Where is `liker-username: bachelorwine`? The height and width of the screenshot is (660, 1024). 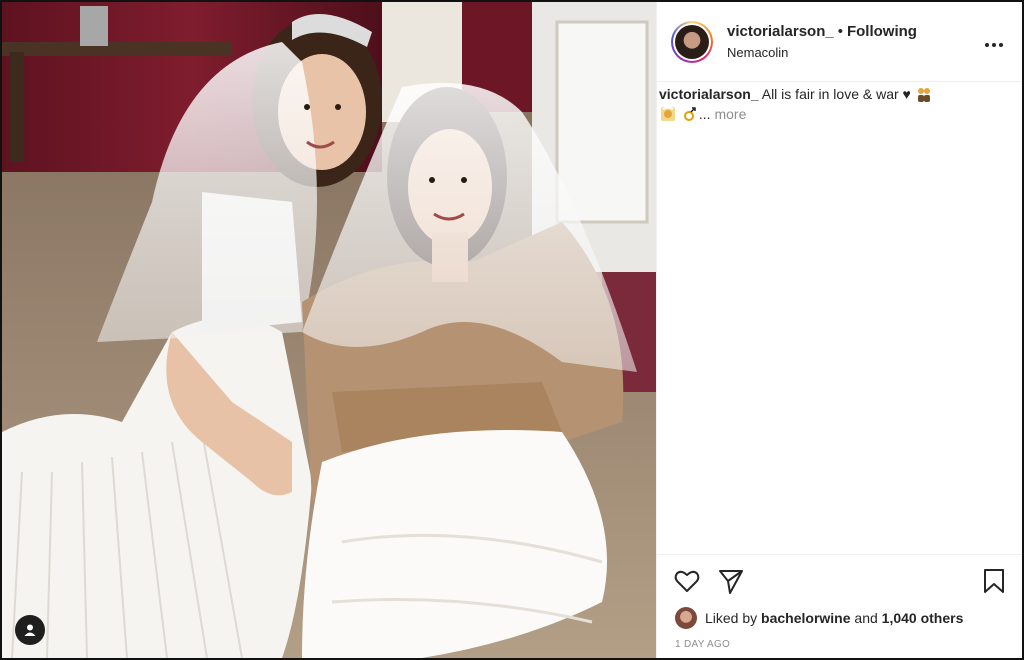 liker-username: bachelorwine is located at coordinates (805, 618).